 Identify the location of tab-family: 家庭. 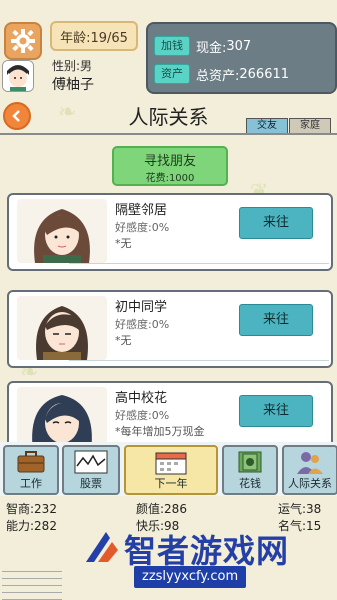
(310, 126).